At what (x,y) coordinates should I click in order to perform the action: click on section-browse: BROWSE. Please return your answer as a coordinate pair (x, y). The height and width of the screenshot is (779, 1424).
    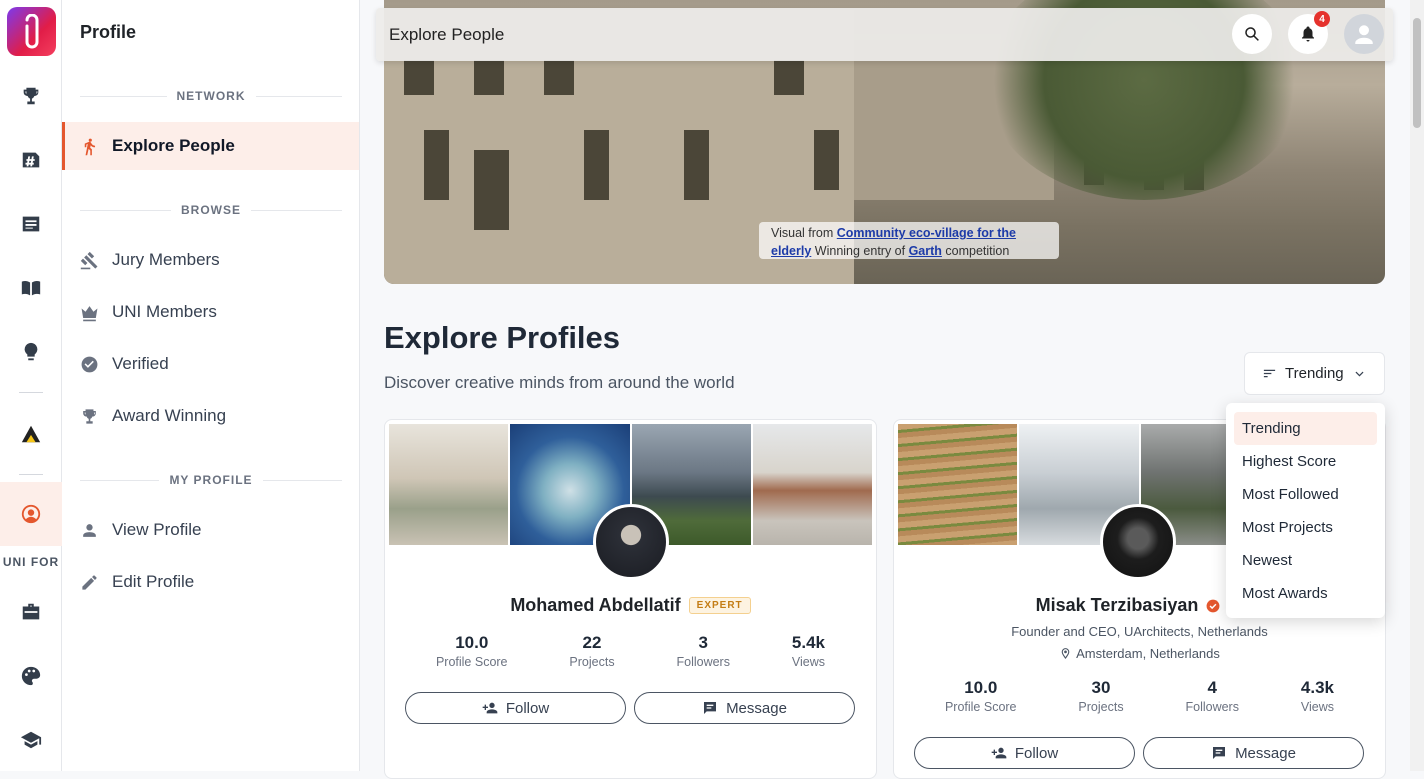
    Looking at the image, I should click on (211, 210).